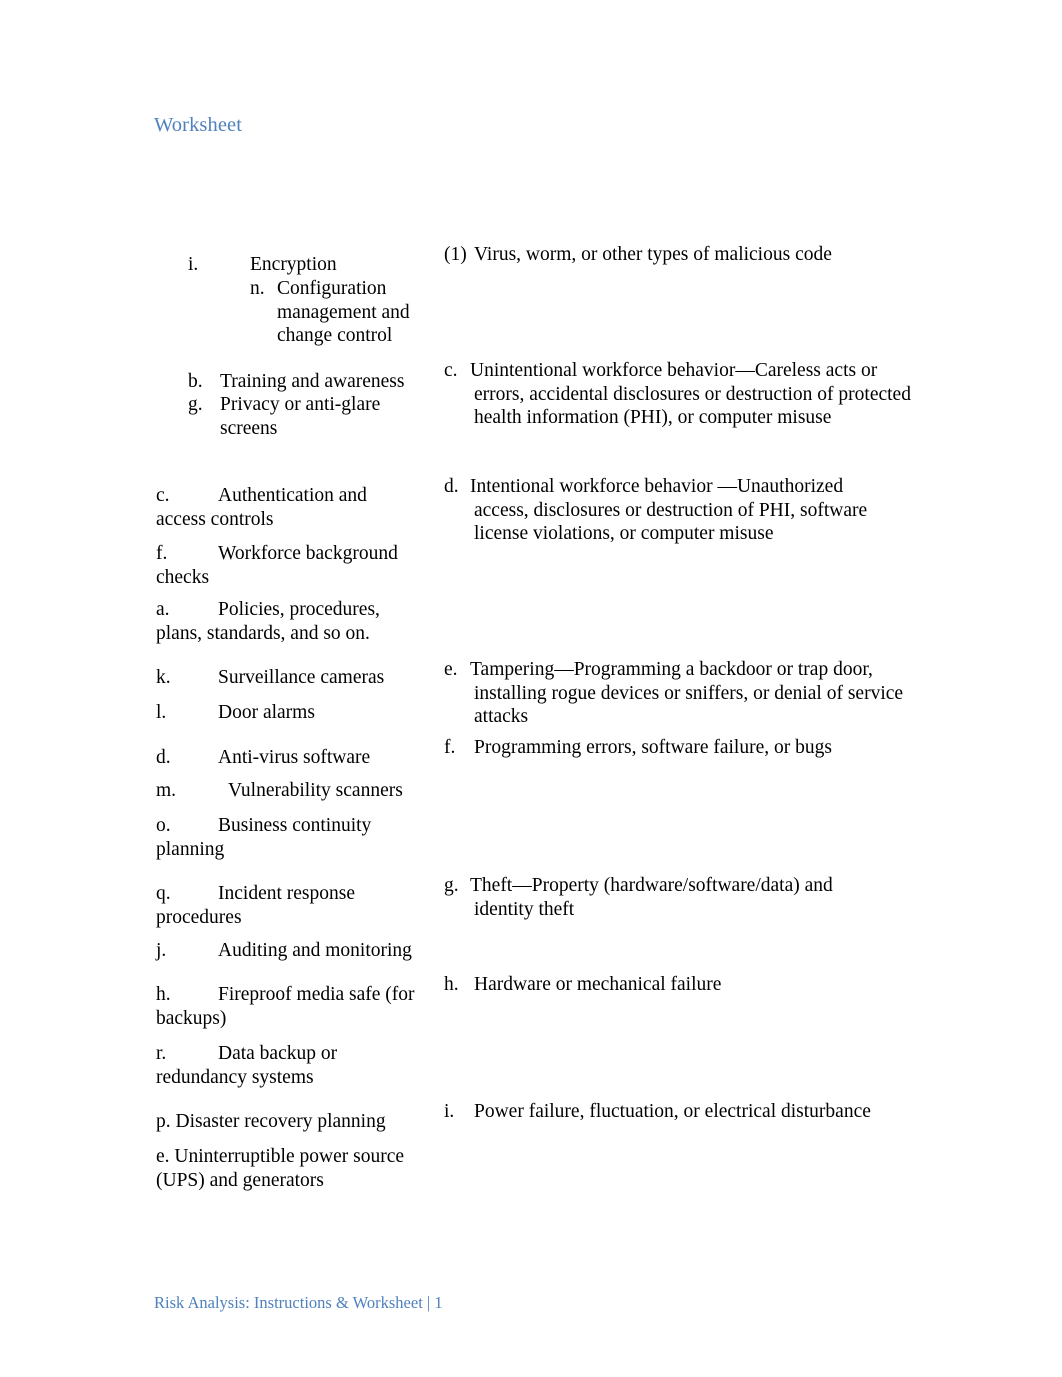 Image resolution: width=1062 pixels, height=1377 pixels. I want to click on list-item: c. Authentication and access controls, so click(288, 507).